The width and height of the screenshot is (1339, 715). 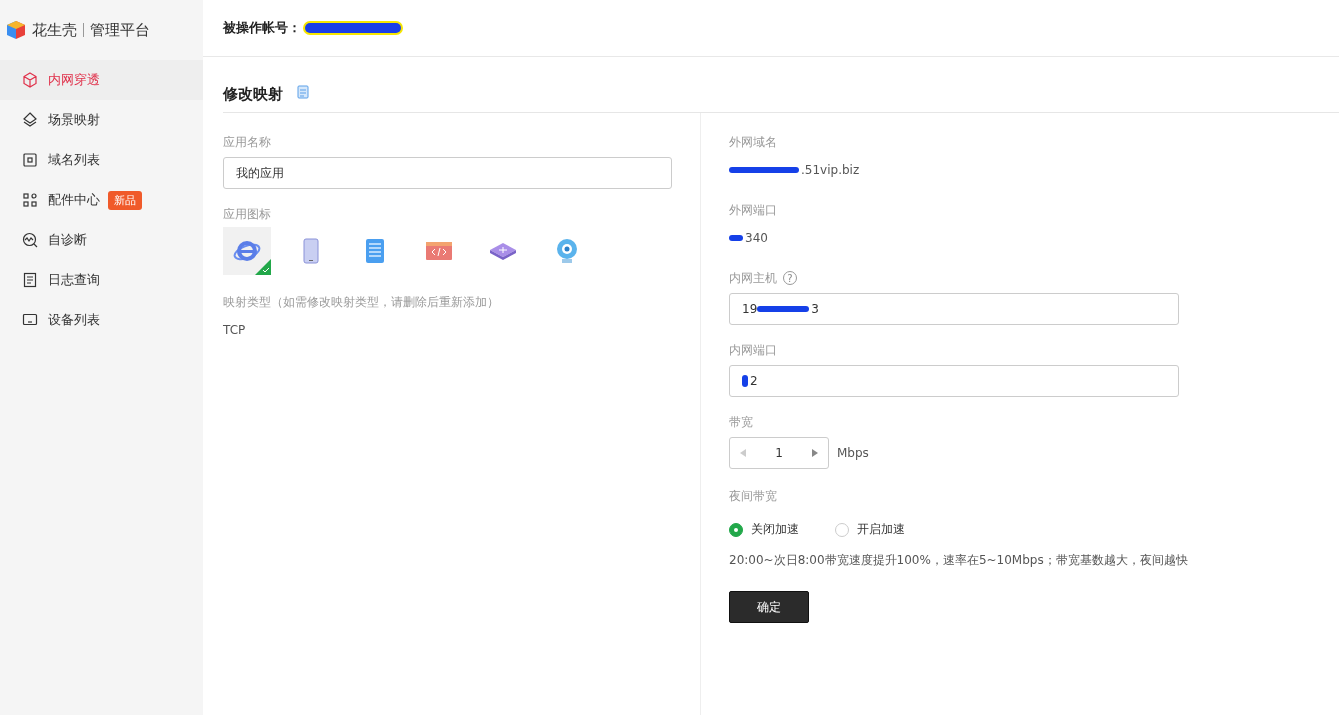 What do you see at coordinates (769, 607) in the screenshot?
I see `confirm-button: 确定` at bounding box center [769, 607].